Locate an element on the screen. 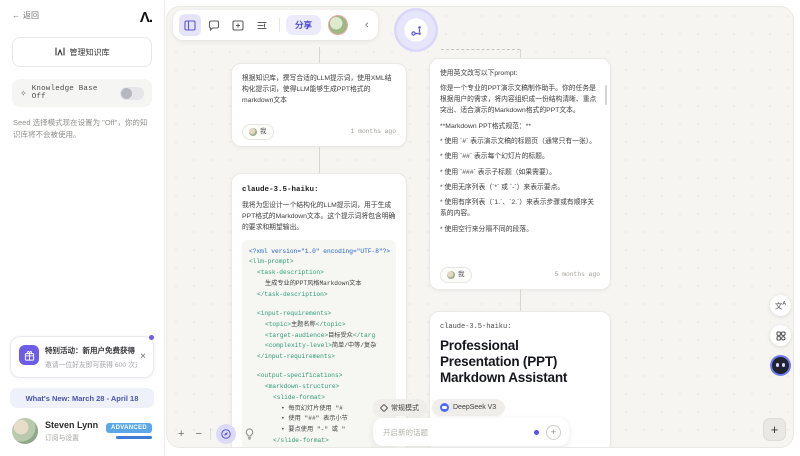 This screenshot has width=800, height=456. promo-close-button: × is located at coordinates (143, 357).